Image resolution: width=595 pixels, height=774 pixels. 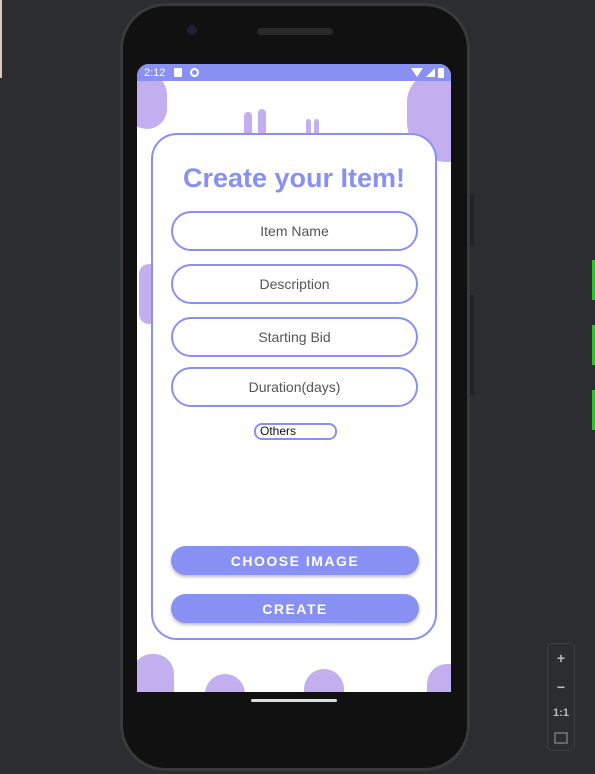 I want to click on starting-bid-input: Starting Bid, so click(x=294, y=337).